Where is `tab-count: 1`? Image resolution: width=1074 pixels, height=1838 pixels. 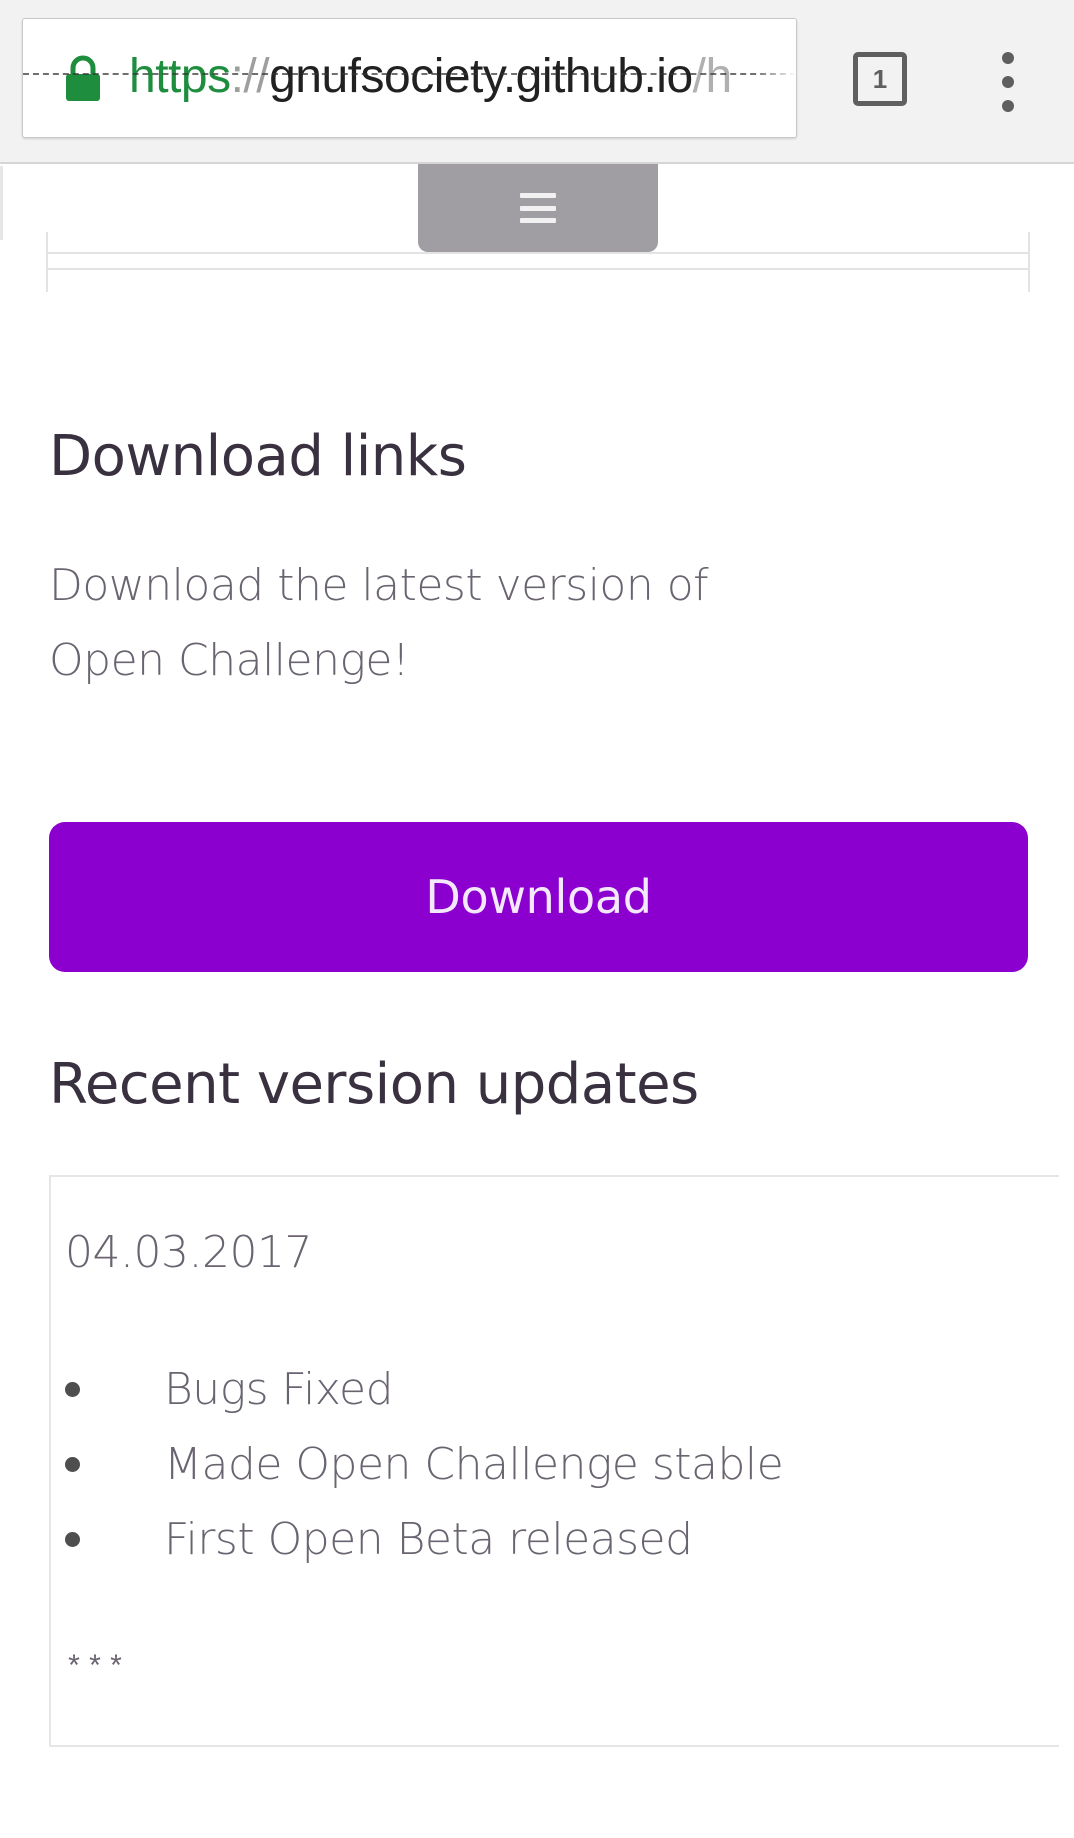 tab-count: 1 is located at coordinates (880, 78).